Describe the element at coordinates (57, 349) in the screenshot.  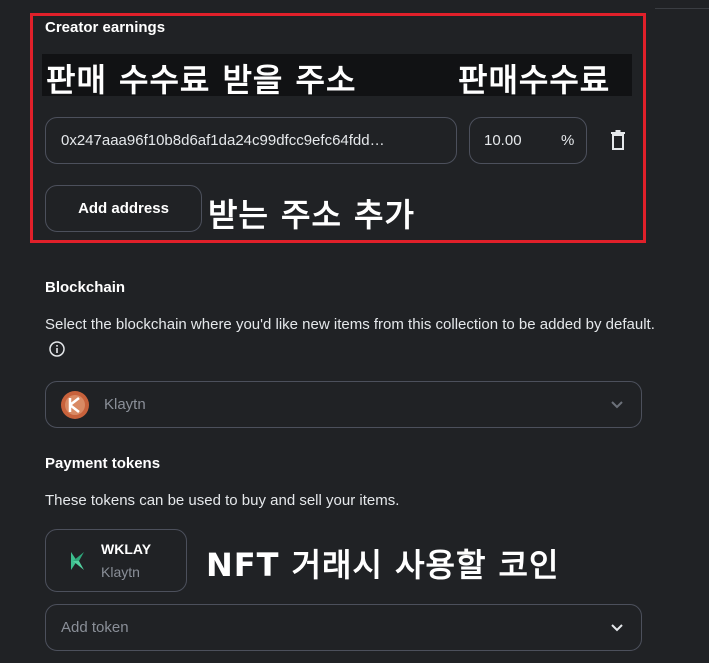
I see `info-icon` at that location.